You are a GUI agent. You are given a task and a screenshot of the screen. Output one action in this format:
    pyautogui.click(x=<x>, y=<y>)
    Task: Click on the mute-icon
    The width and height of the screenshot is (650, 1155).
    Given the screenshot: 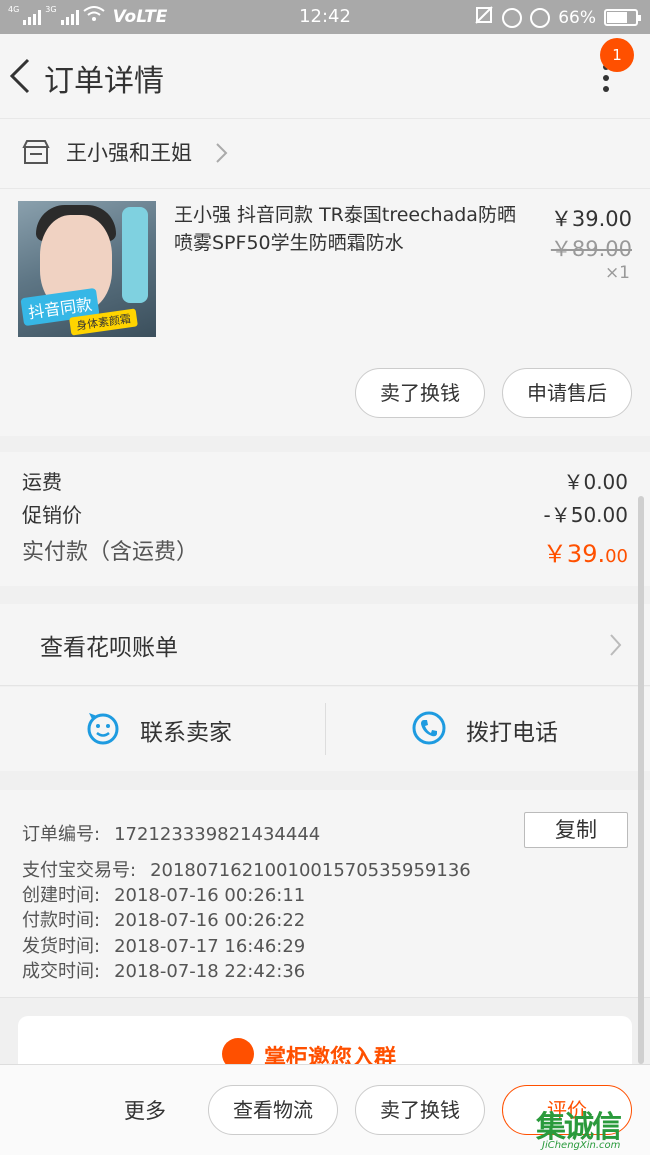 What is the action you would take?
    pyautogui.click(x=484, y=17)
    